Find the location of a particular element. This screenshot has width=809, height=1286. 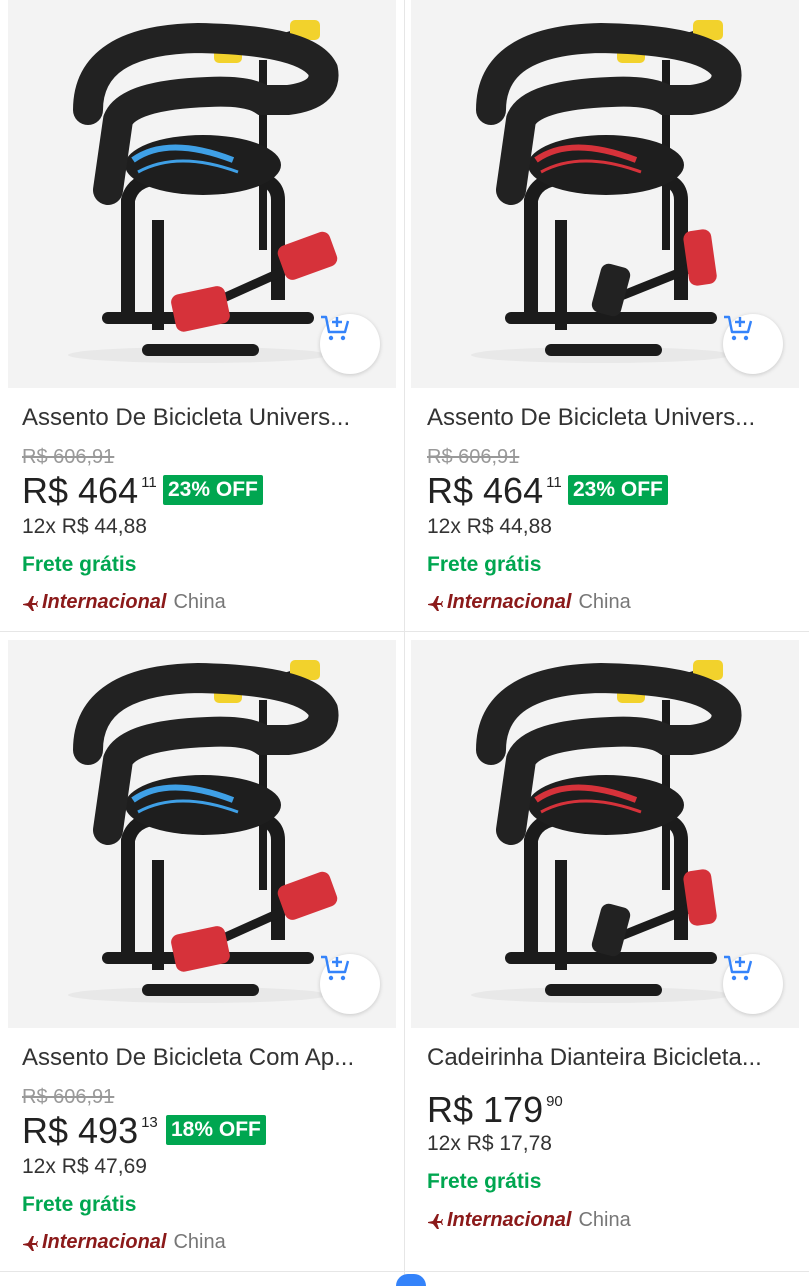

current-price: R$ 179 90 is located at coordinates (495, 1110).